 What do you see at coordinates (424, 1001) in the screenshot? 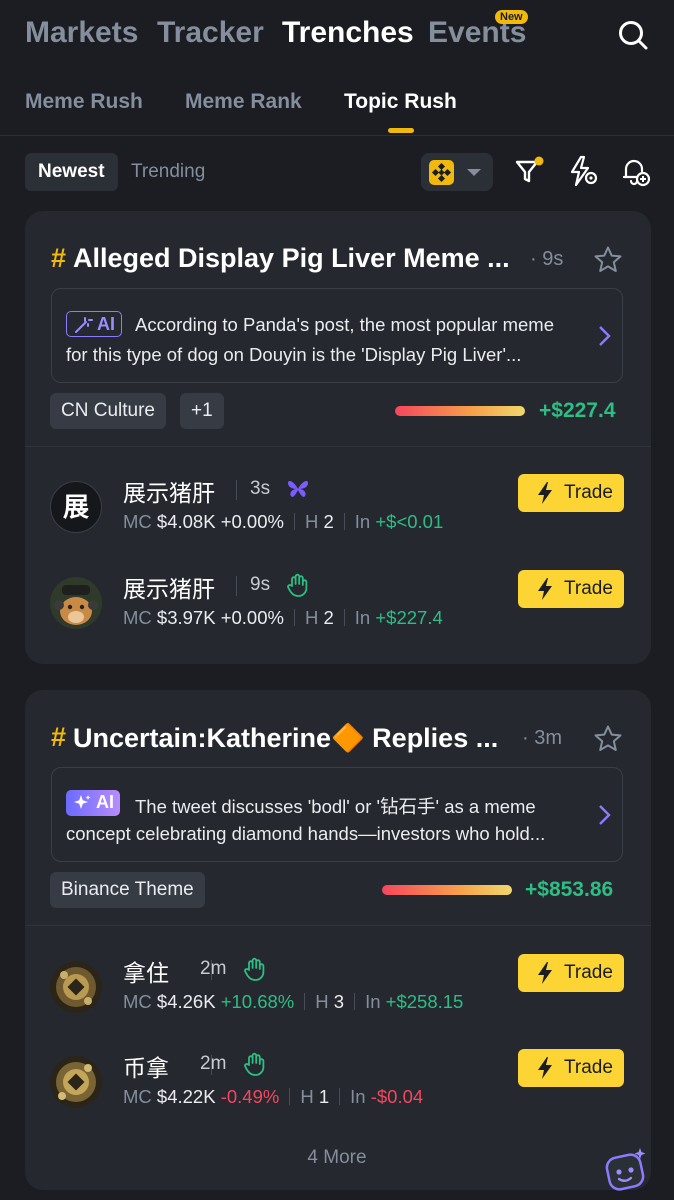
I see `token-inflow: +$258.15` at bounding box center [424, 1001].